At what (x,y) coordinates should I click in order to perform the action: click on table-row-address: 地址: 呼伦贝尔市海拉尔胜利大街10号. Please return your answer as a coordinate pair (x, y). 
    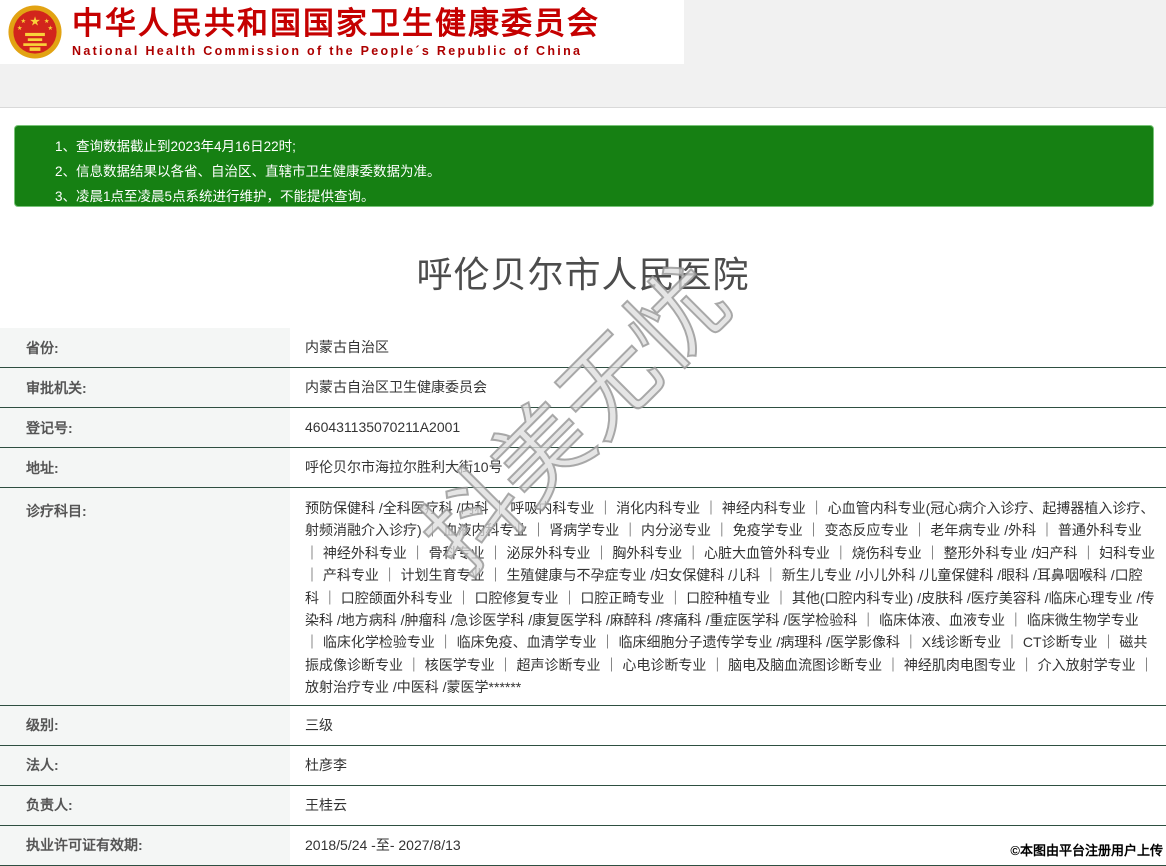
    Looking at the image, I should click on (583, 468).